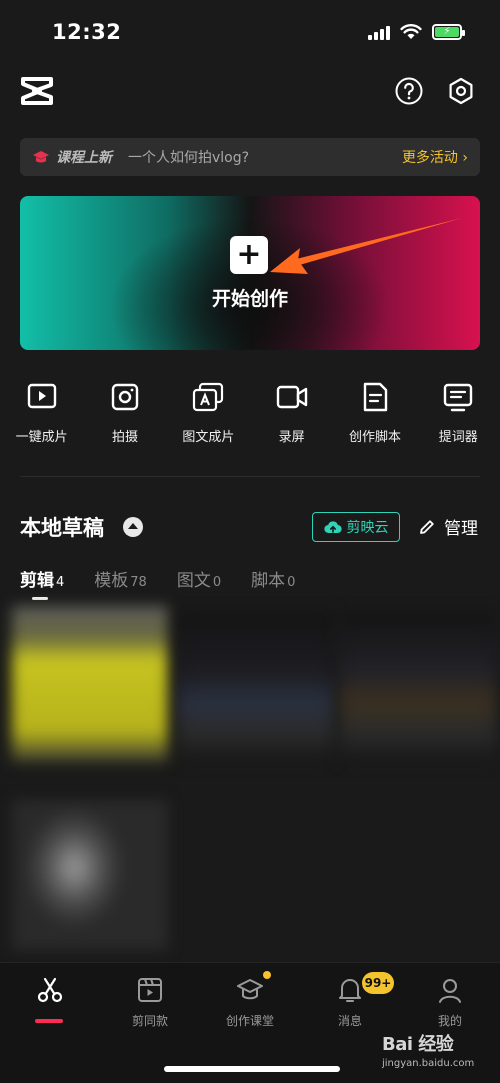  What do you see at coordinates (49, 1021) in the screenshot?
I see `active-nav-indicator` at bounding box center [49, 1021].